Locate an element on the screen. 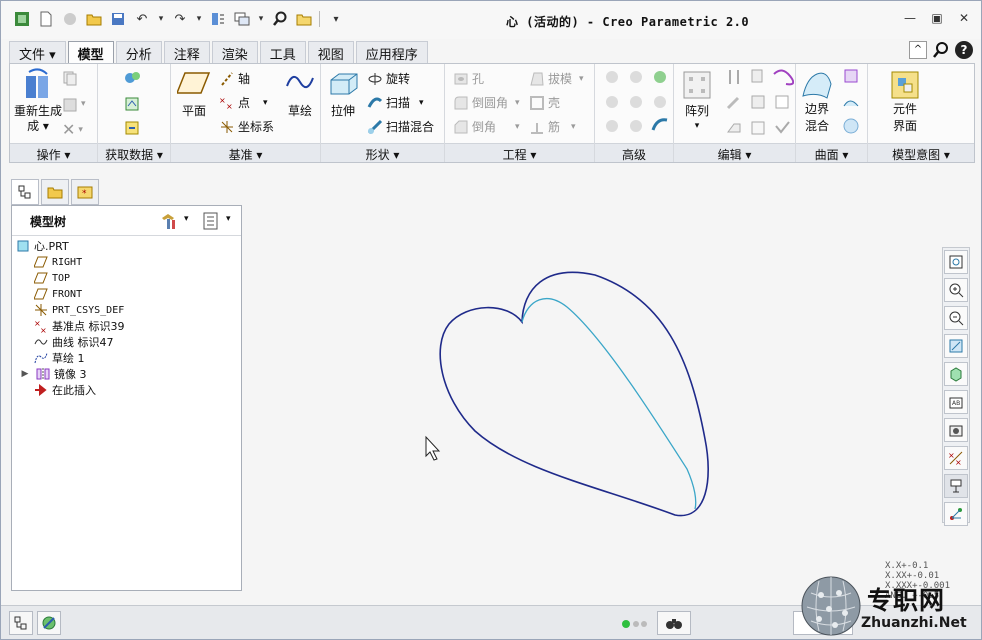 The image size is (982, 640). revolve-button: 旋转 is located at coordinates (388, 78).